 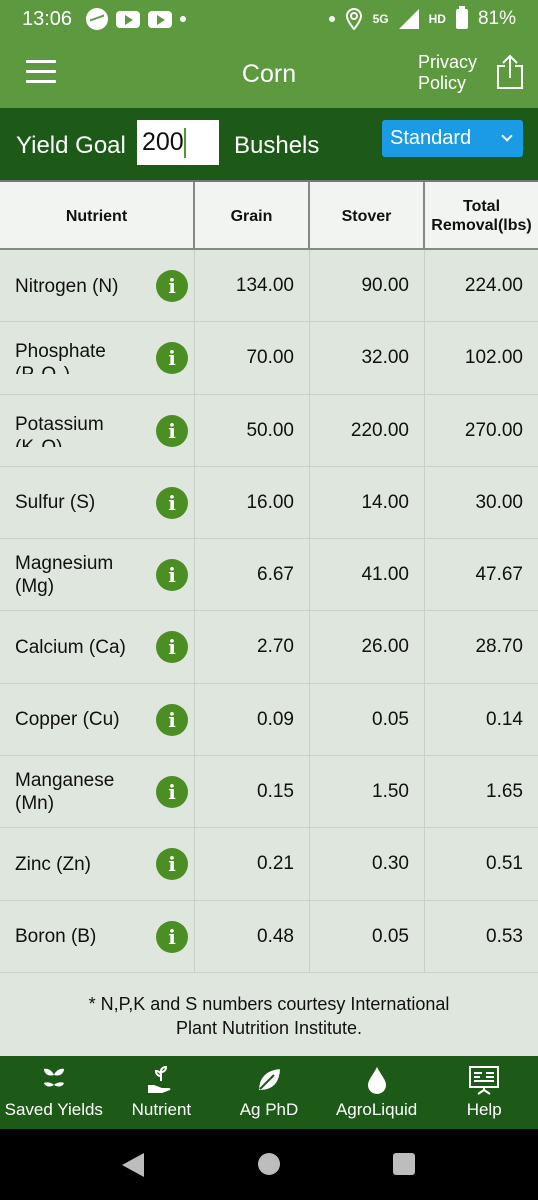 I want to click on grain-value: 70.00, so click(x=270, y=358).